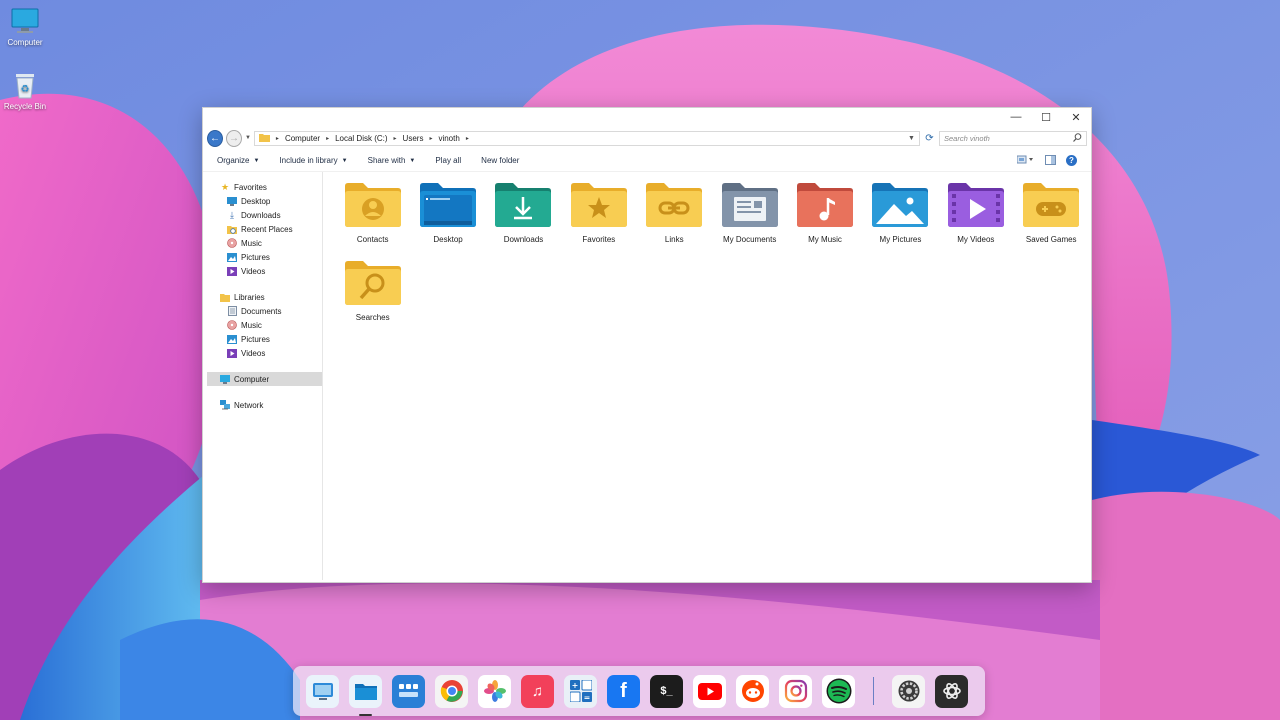  I want to click on dock-finder, so click(322, 691).